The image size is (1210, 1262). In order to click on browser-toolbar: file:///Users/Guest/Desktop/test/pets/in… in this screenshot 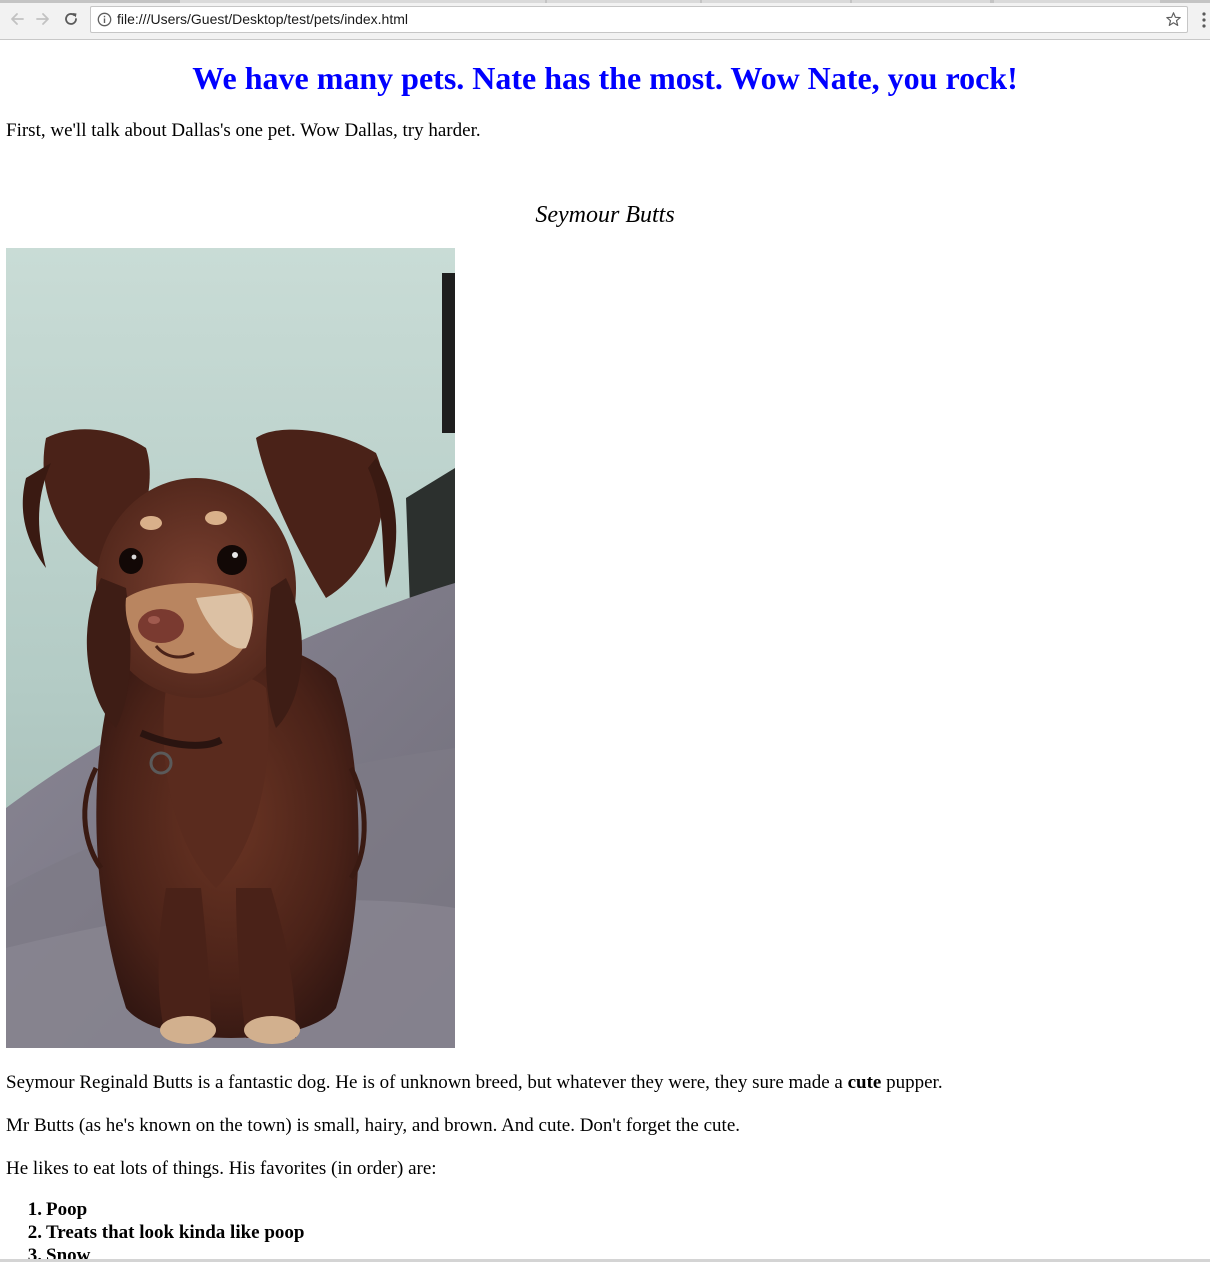, I will do `click(605, 20)`.